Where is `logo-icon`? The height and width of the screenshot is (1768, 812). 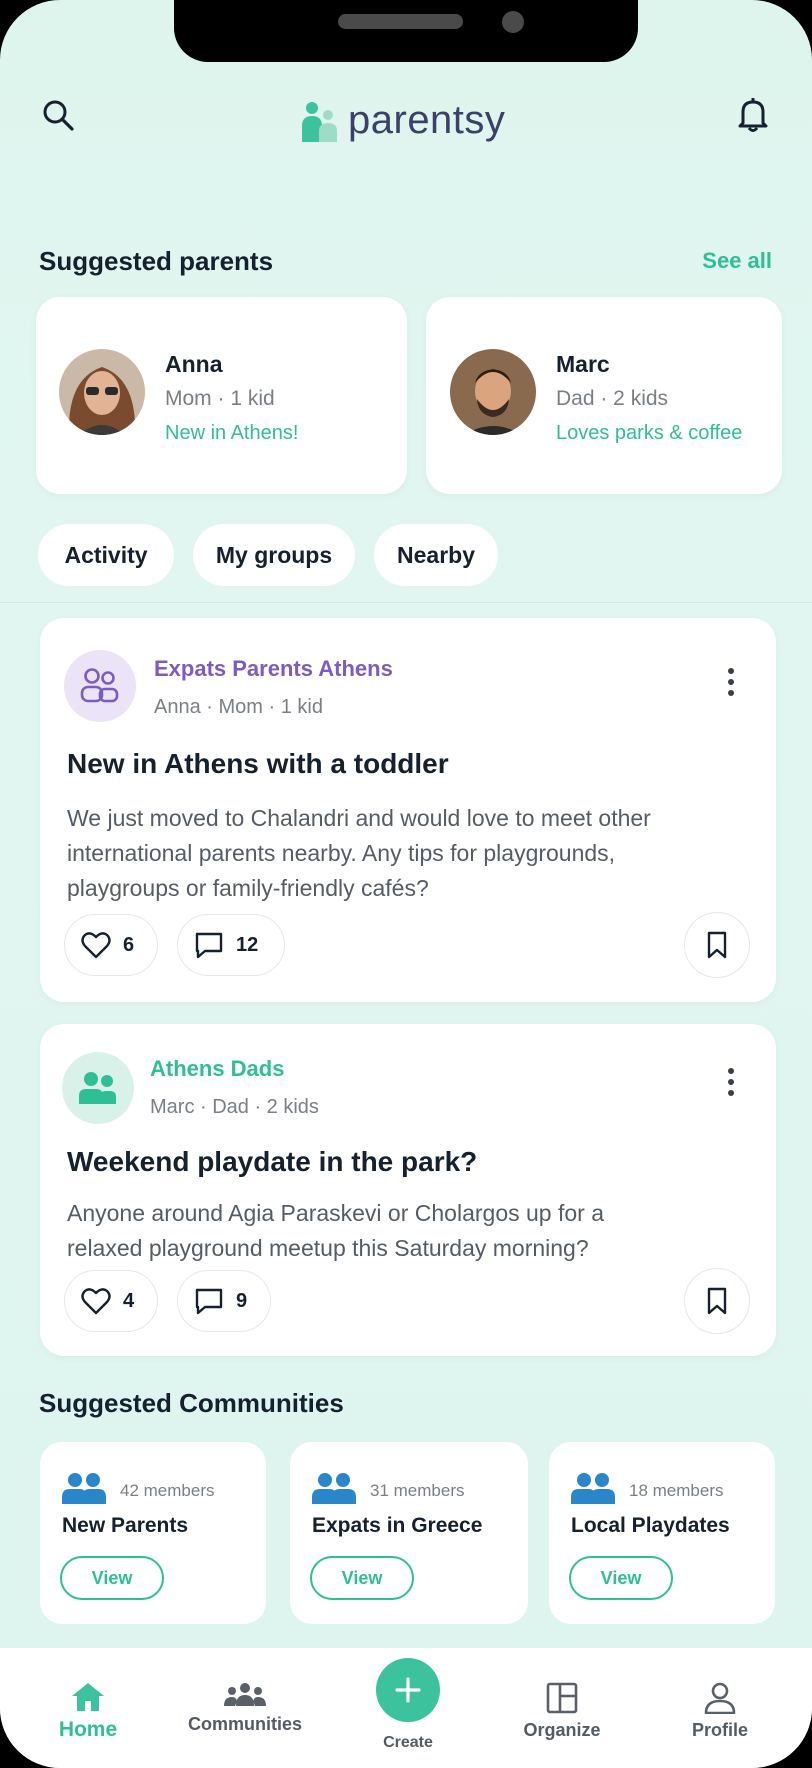 logo-icon is located at coordinates (319, 121).